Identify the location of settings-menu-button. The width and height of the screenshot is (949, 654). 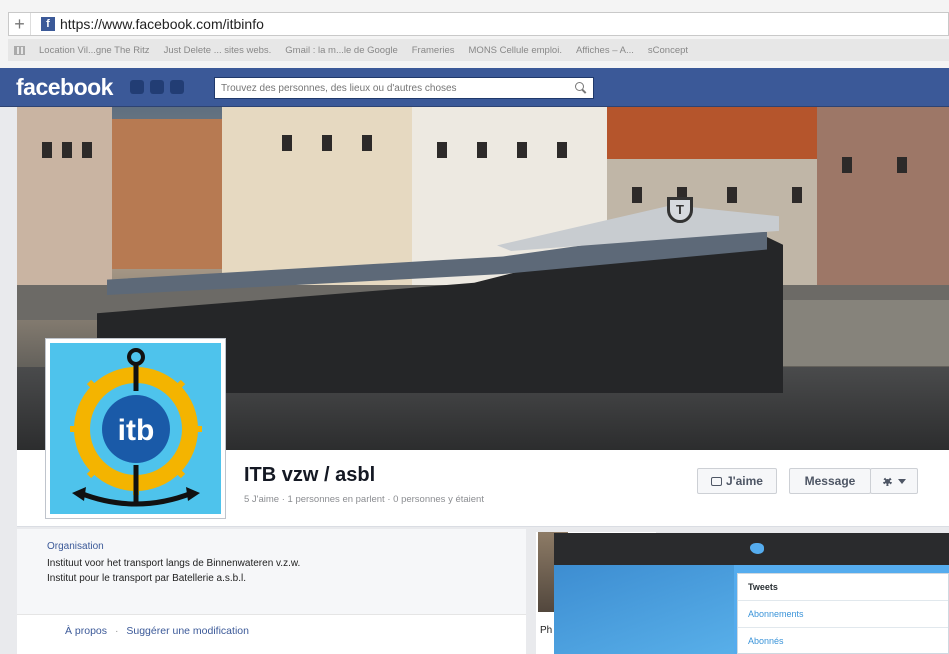
(894, 481).